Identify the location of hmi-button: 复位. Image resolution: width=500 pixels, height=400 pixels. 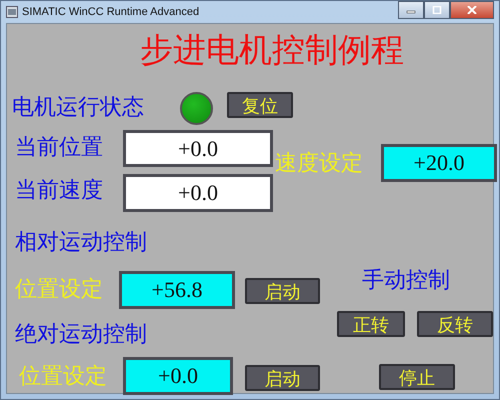
(260, 105).